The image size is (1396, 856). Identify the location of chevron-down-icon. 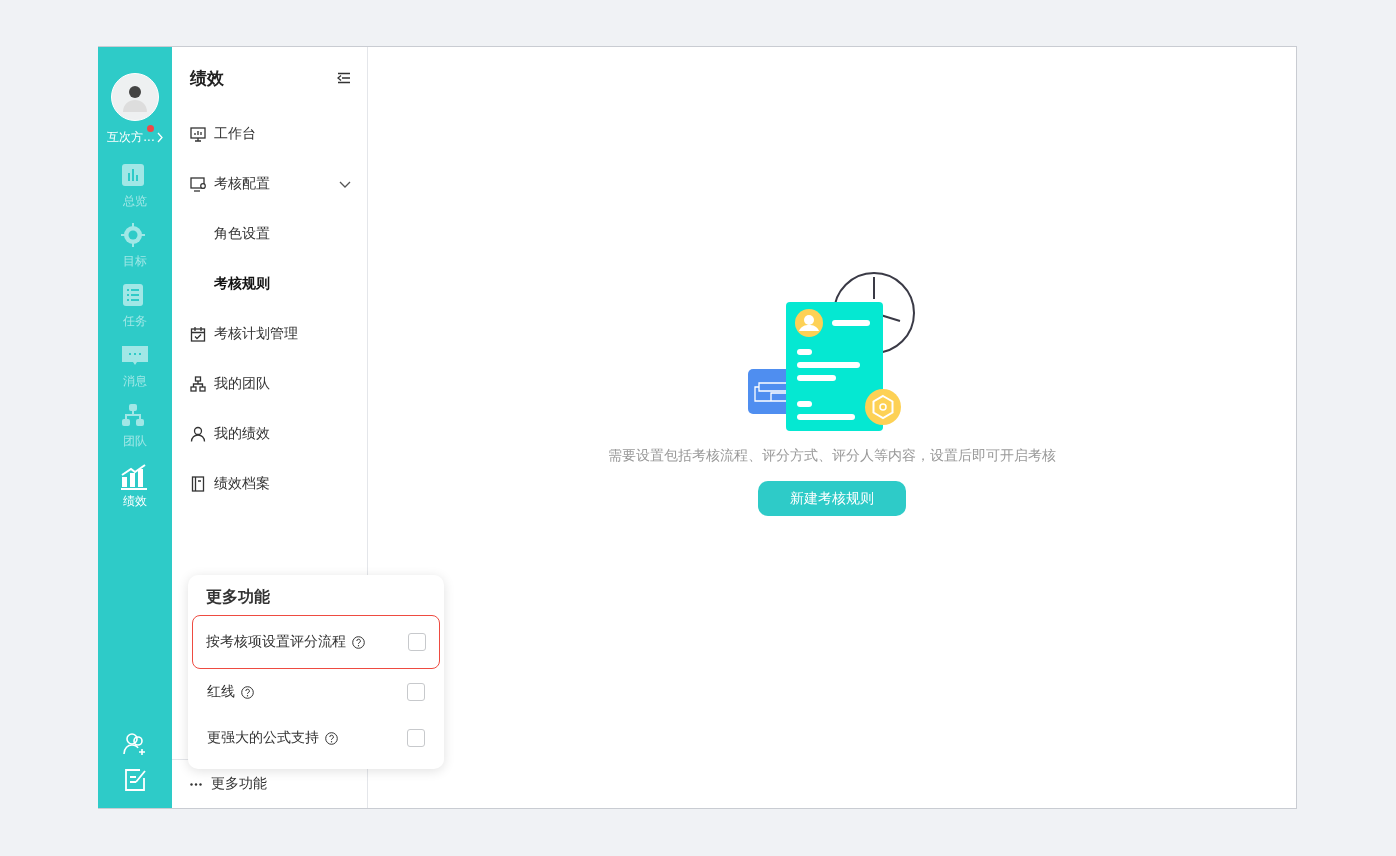
(345, 184).